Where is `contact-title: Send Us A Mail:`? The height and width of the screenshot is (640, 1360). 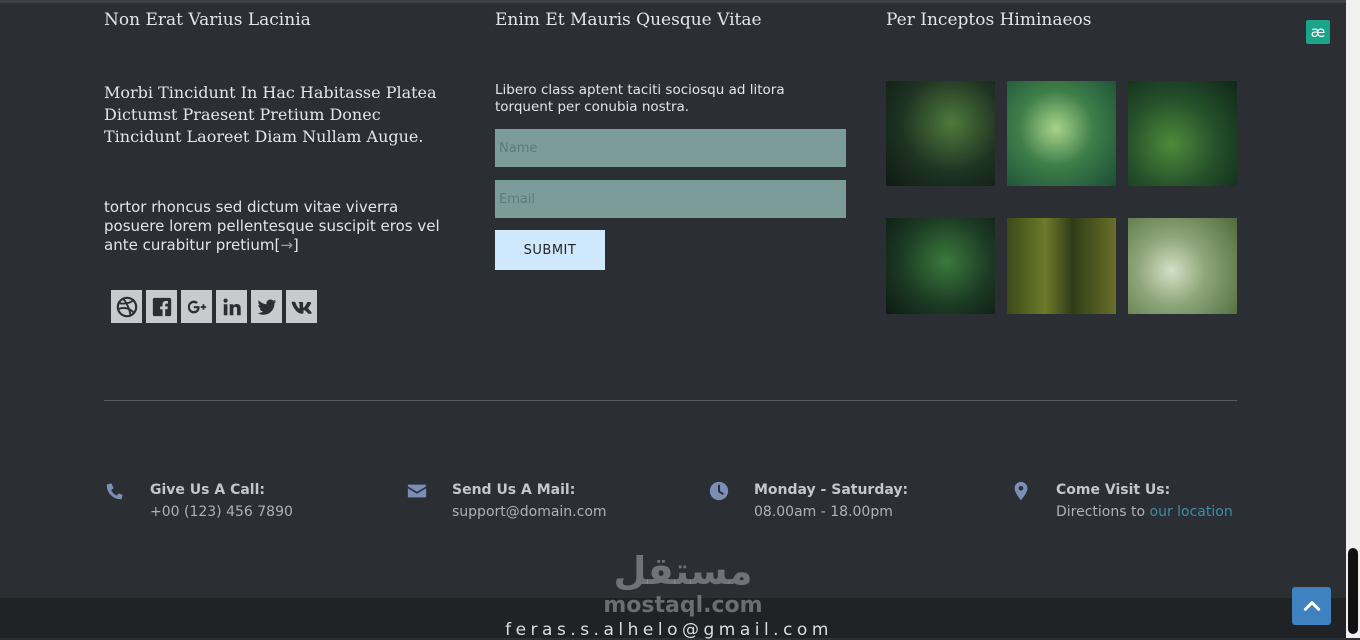
contact-title: Send Us A Mail: is located at coordinates (514, 490).